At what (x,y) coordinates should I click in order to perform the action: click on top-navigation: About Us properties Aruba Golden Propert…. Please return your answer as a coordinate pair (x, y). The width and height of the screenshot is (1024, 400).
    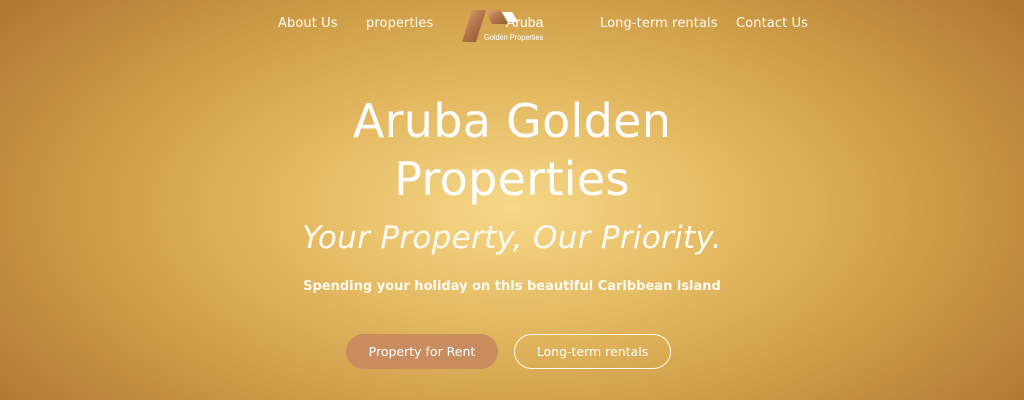
    Looking at the image, I should click on (512, 25).